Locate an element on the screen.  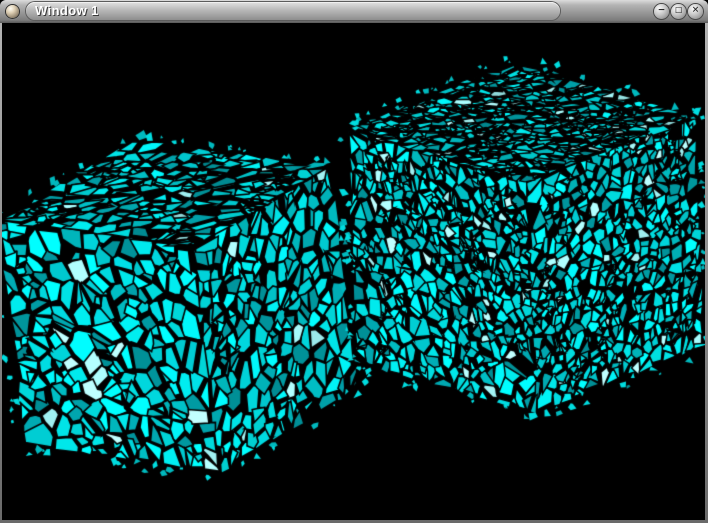
maximize-button: ◻ is located at coordinates (678, 11).